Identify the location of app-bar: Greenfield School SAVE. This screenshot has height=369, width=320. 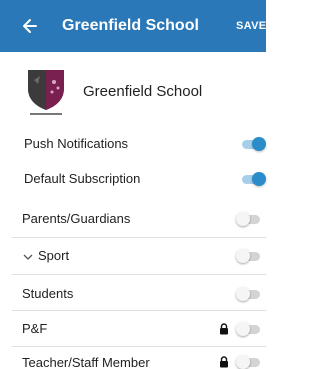
(133, 26).